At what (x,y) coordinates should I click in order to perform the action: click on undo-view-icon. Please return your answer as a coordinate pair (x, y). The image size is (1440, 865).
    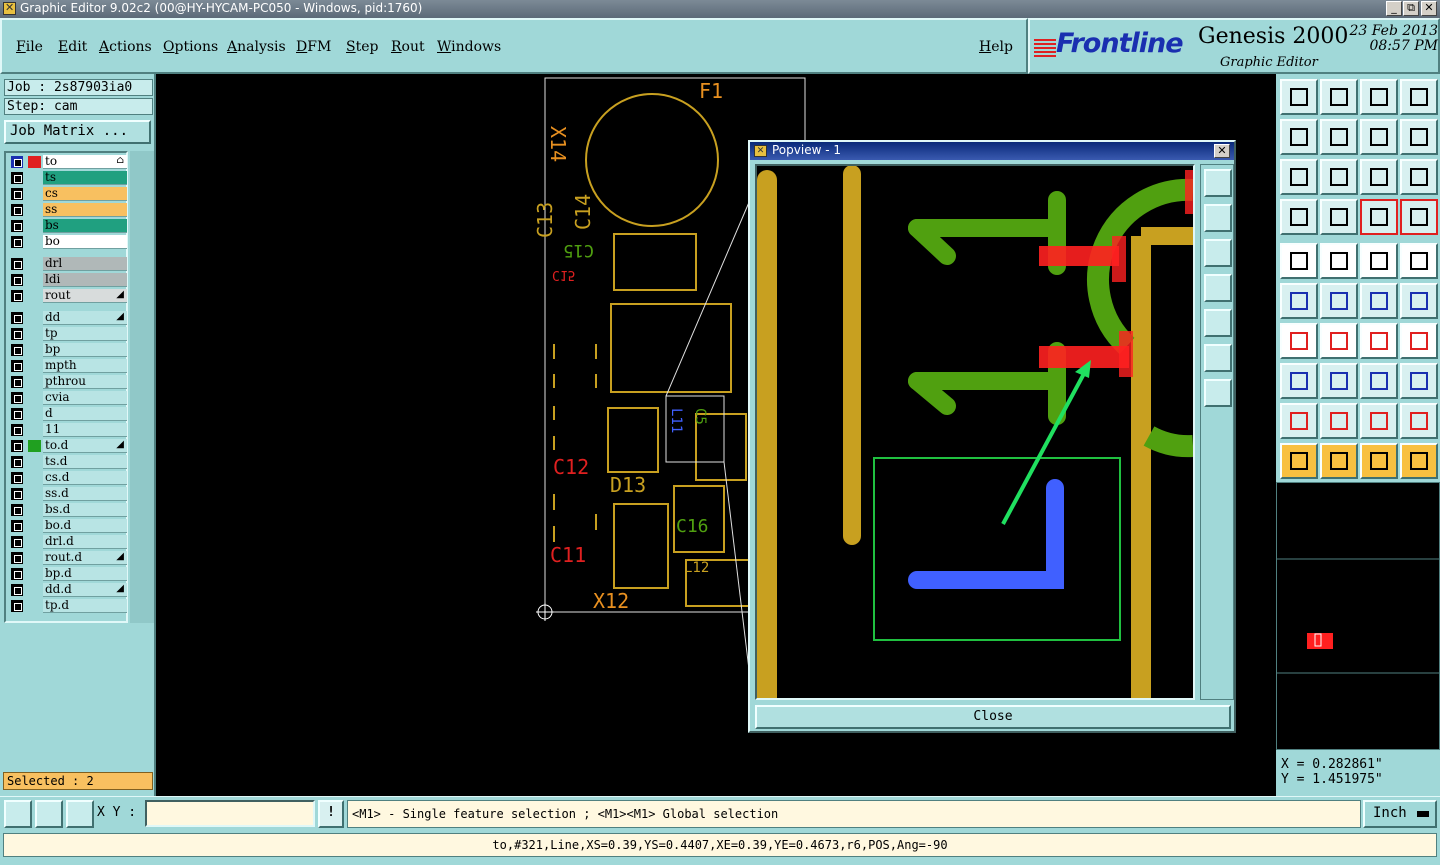
    Looking at the image, I should click on (1379, 137).